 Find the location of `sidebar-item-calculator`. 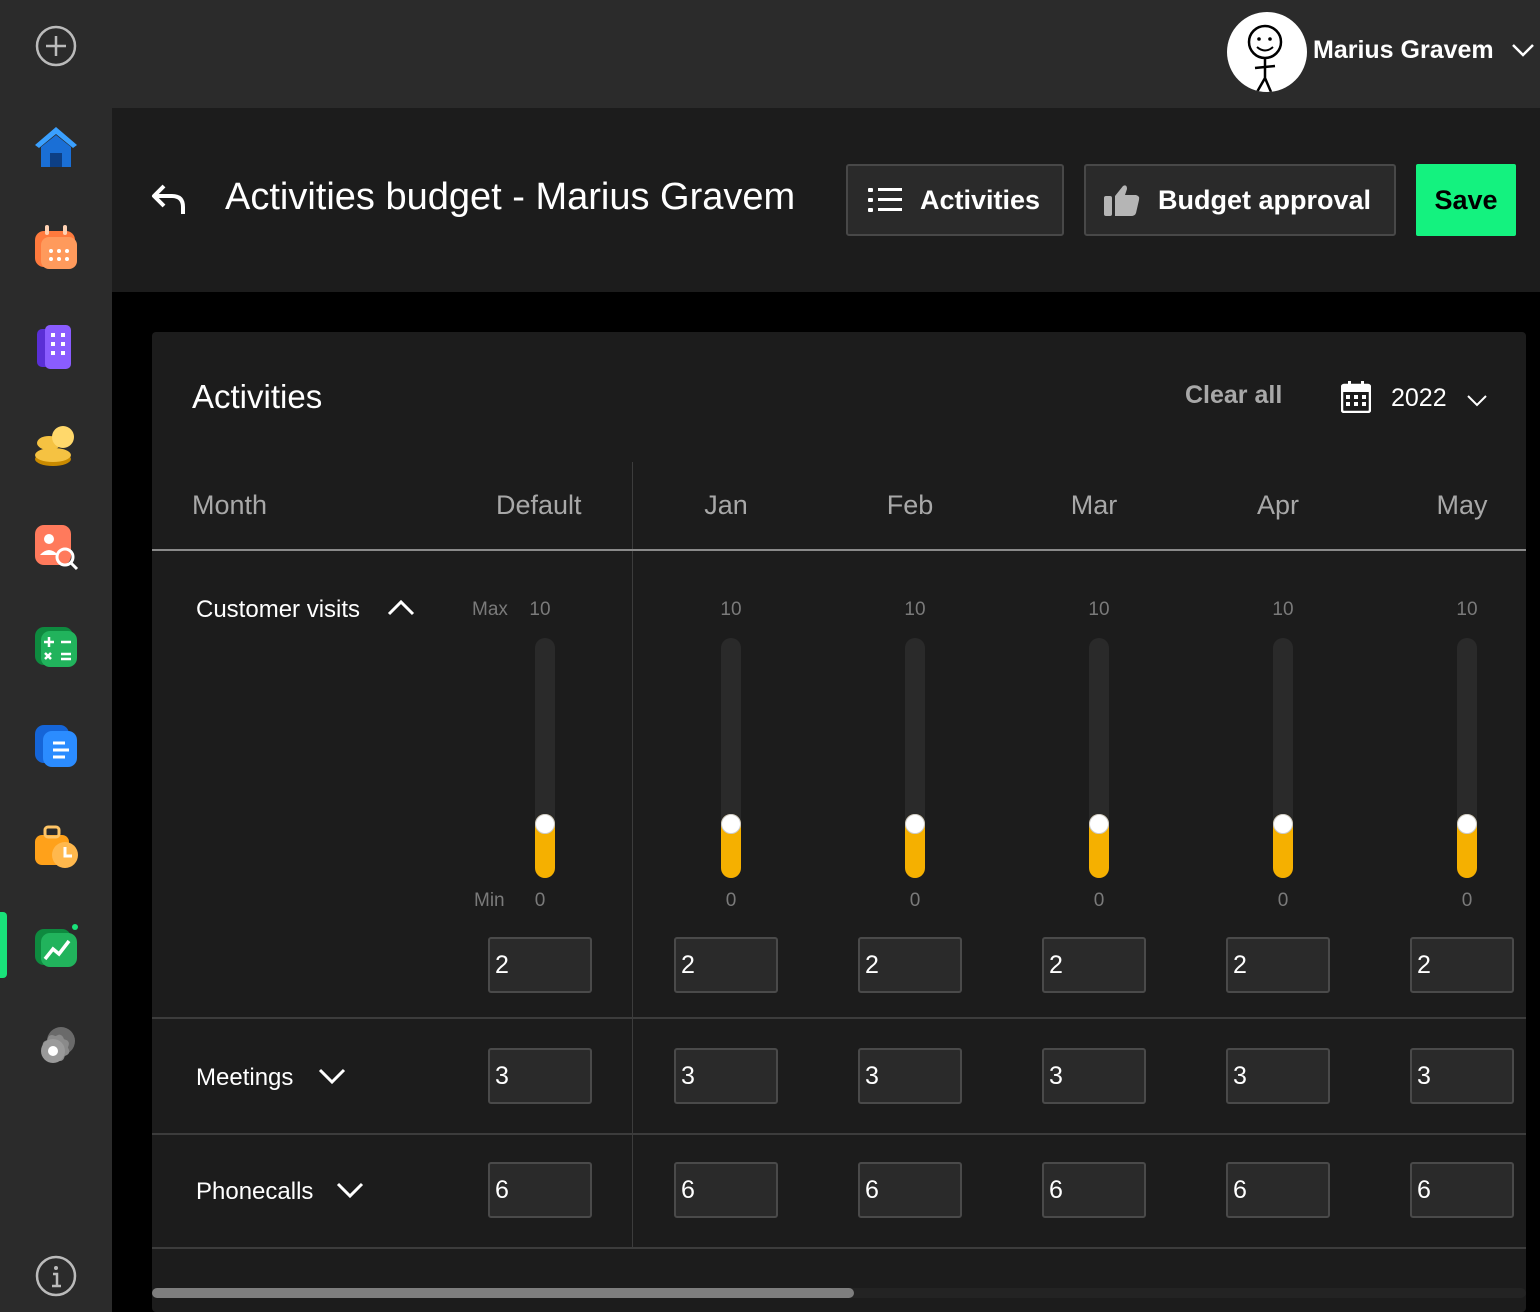

sidebar-item-calculator is located at coordinates (56, 646).